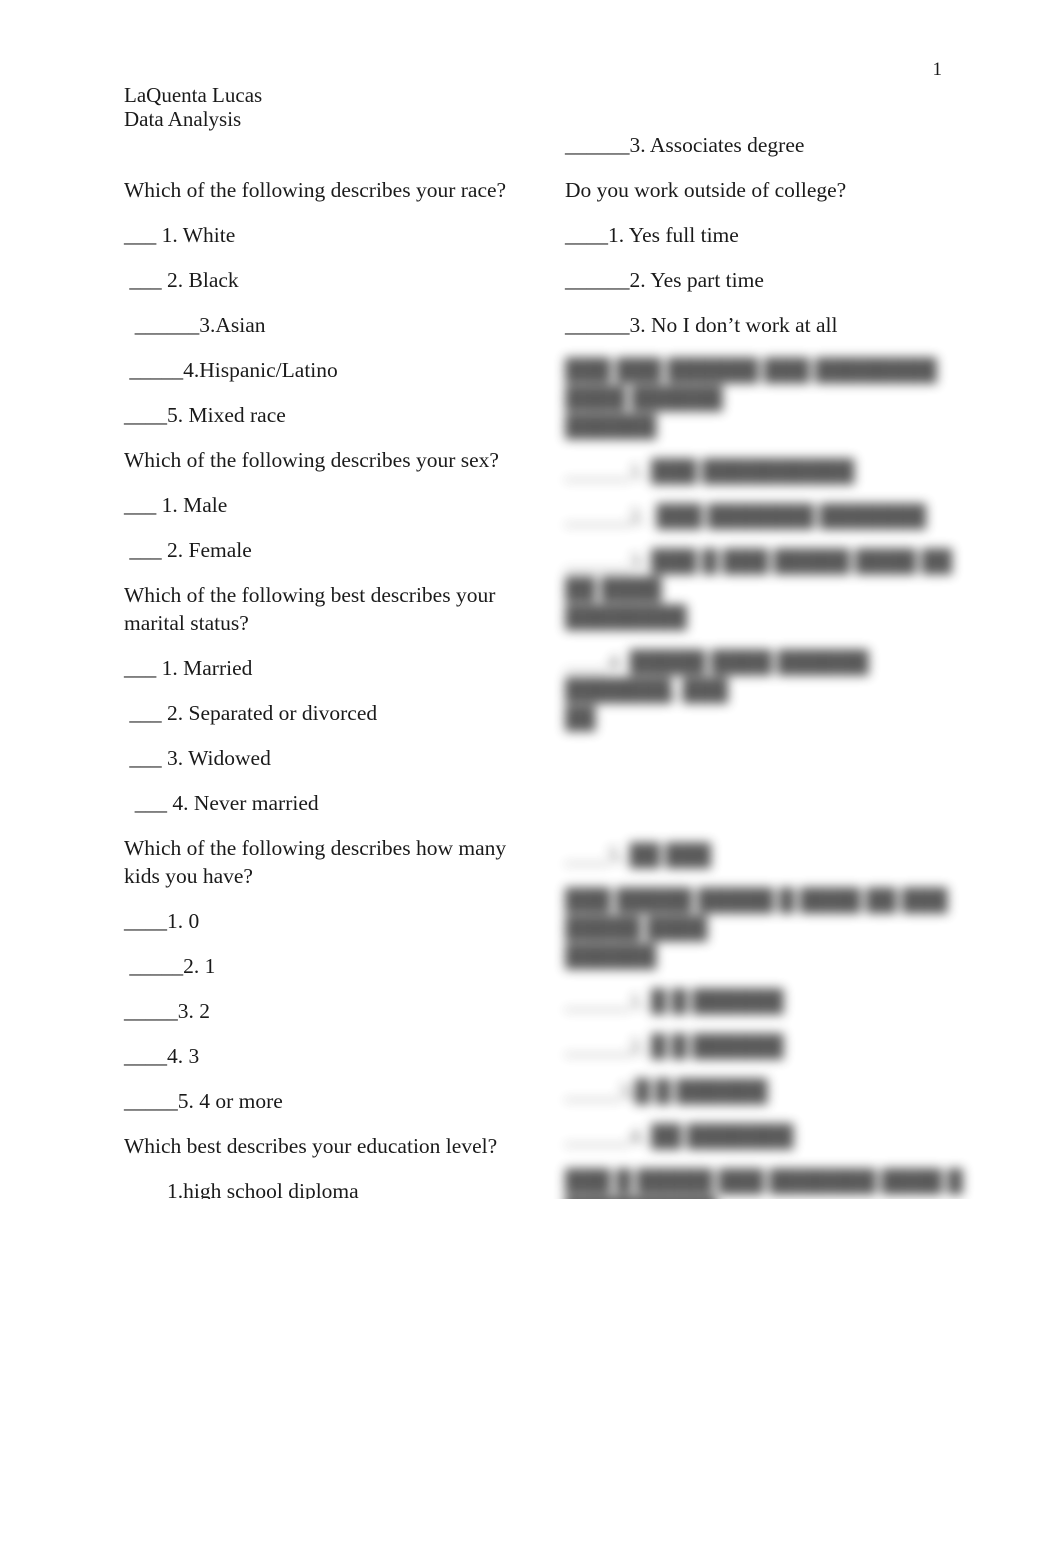  I want to click on option-kids-3: _____3. 2, so click(324, 1011).